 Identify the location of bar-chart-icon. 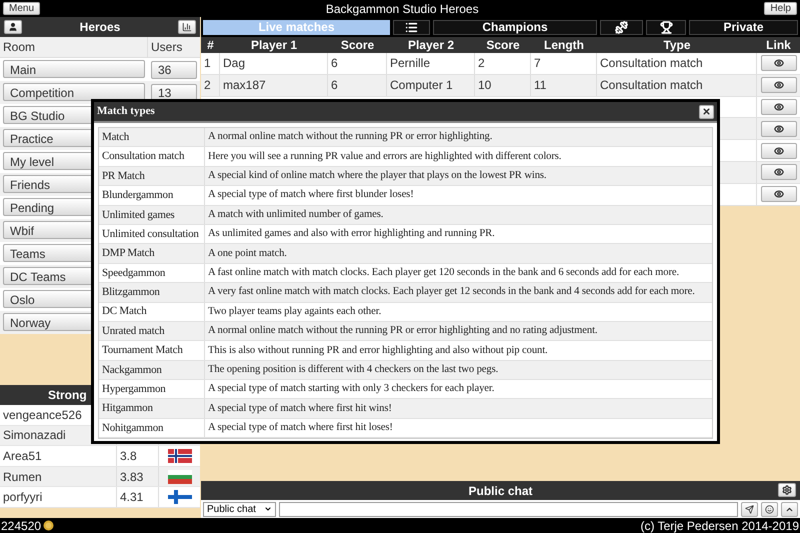
(187, 27).